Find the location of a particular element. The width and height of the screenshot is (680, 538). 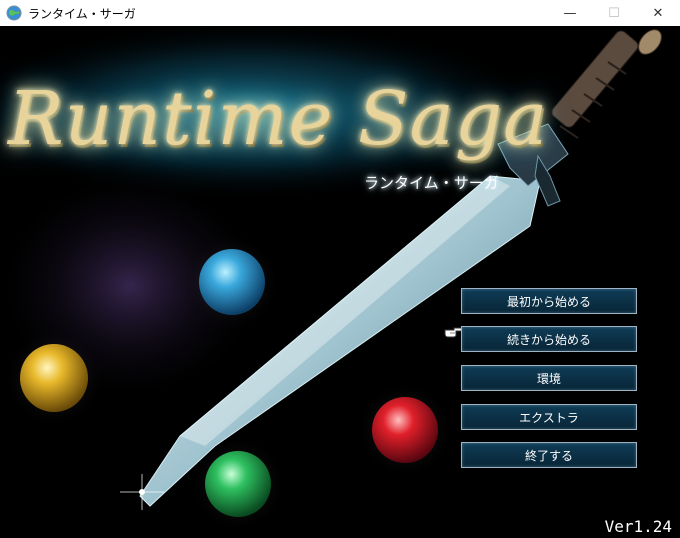

maximize-button: ☐ is located at coordinates (614, 13).